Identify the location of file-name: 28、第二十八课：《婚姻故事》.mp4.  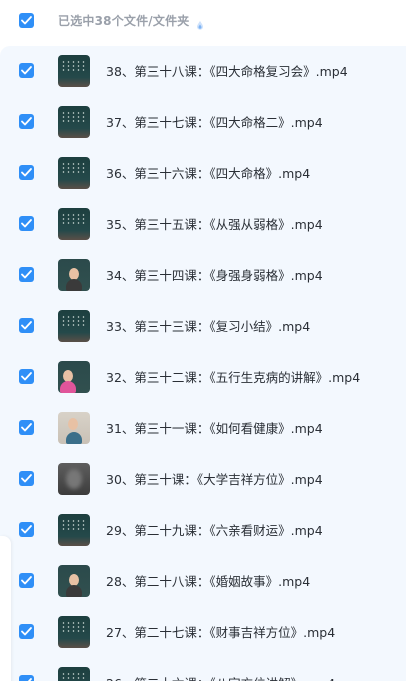
(208, 581).